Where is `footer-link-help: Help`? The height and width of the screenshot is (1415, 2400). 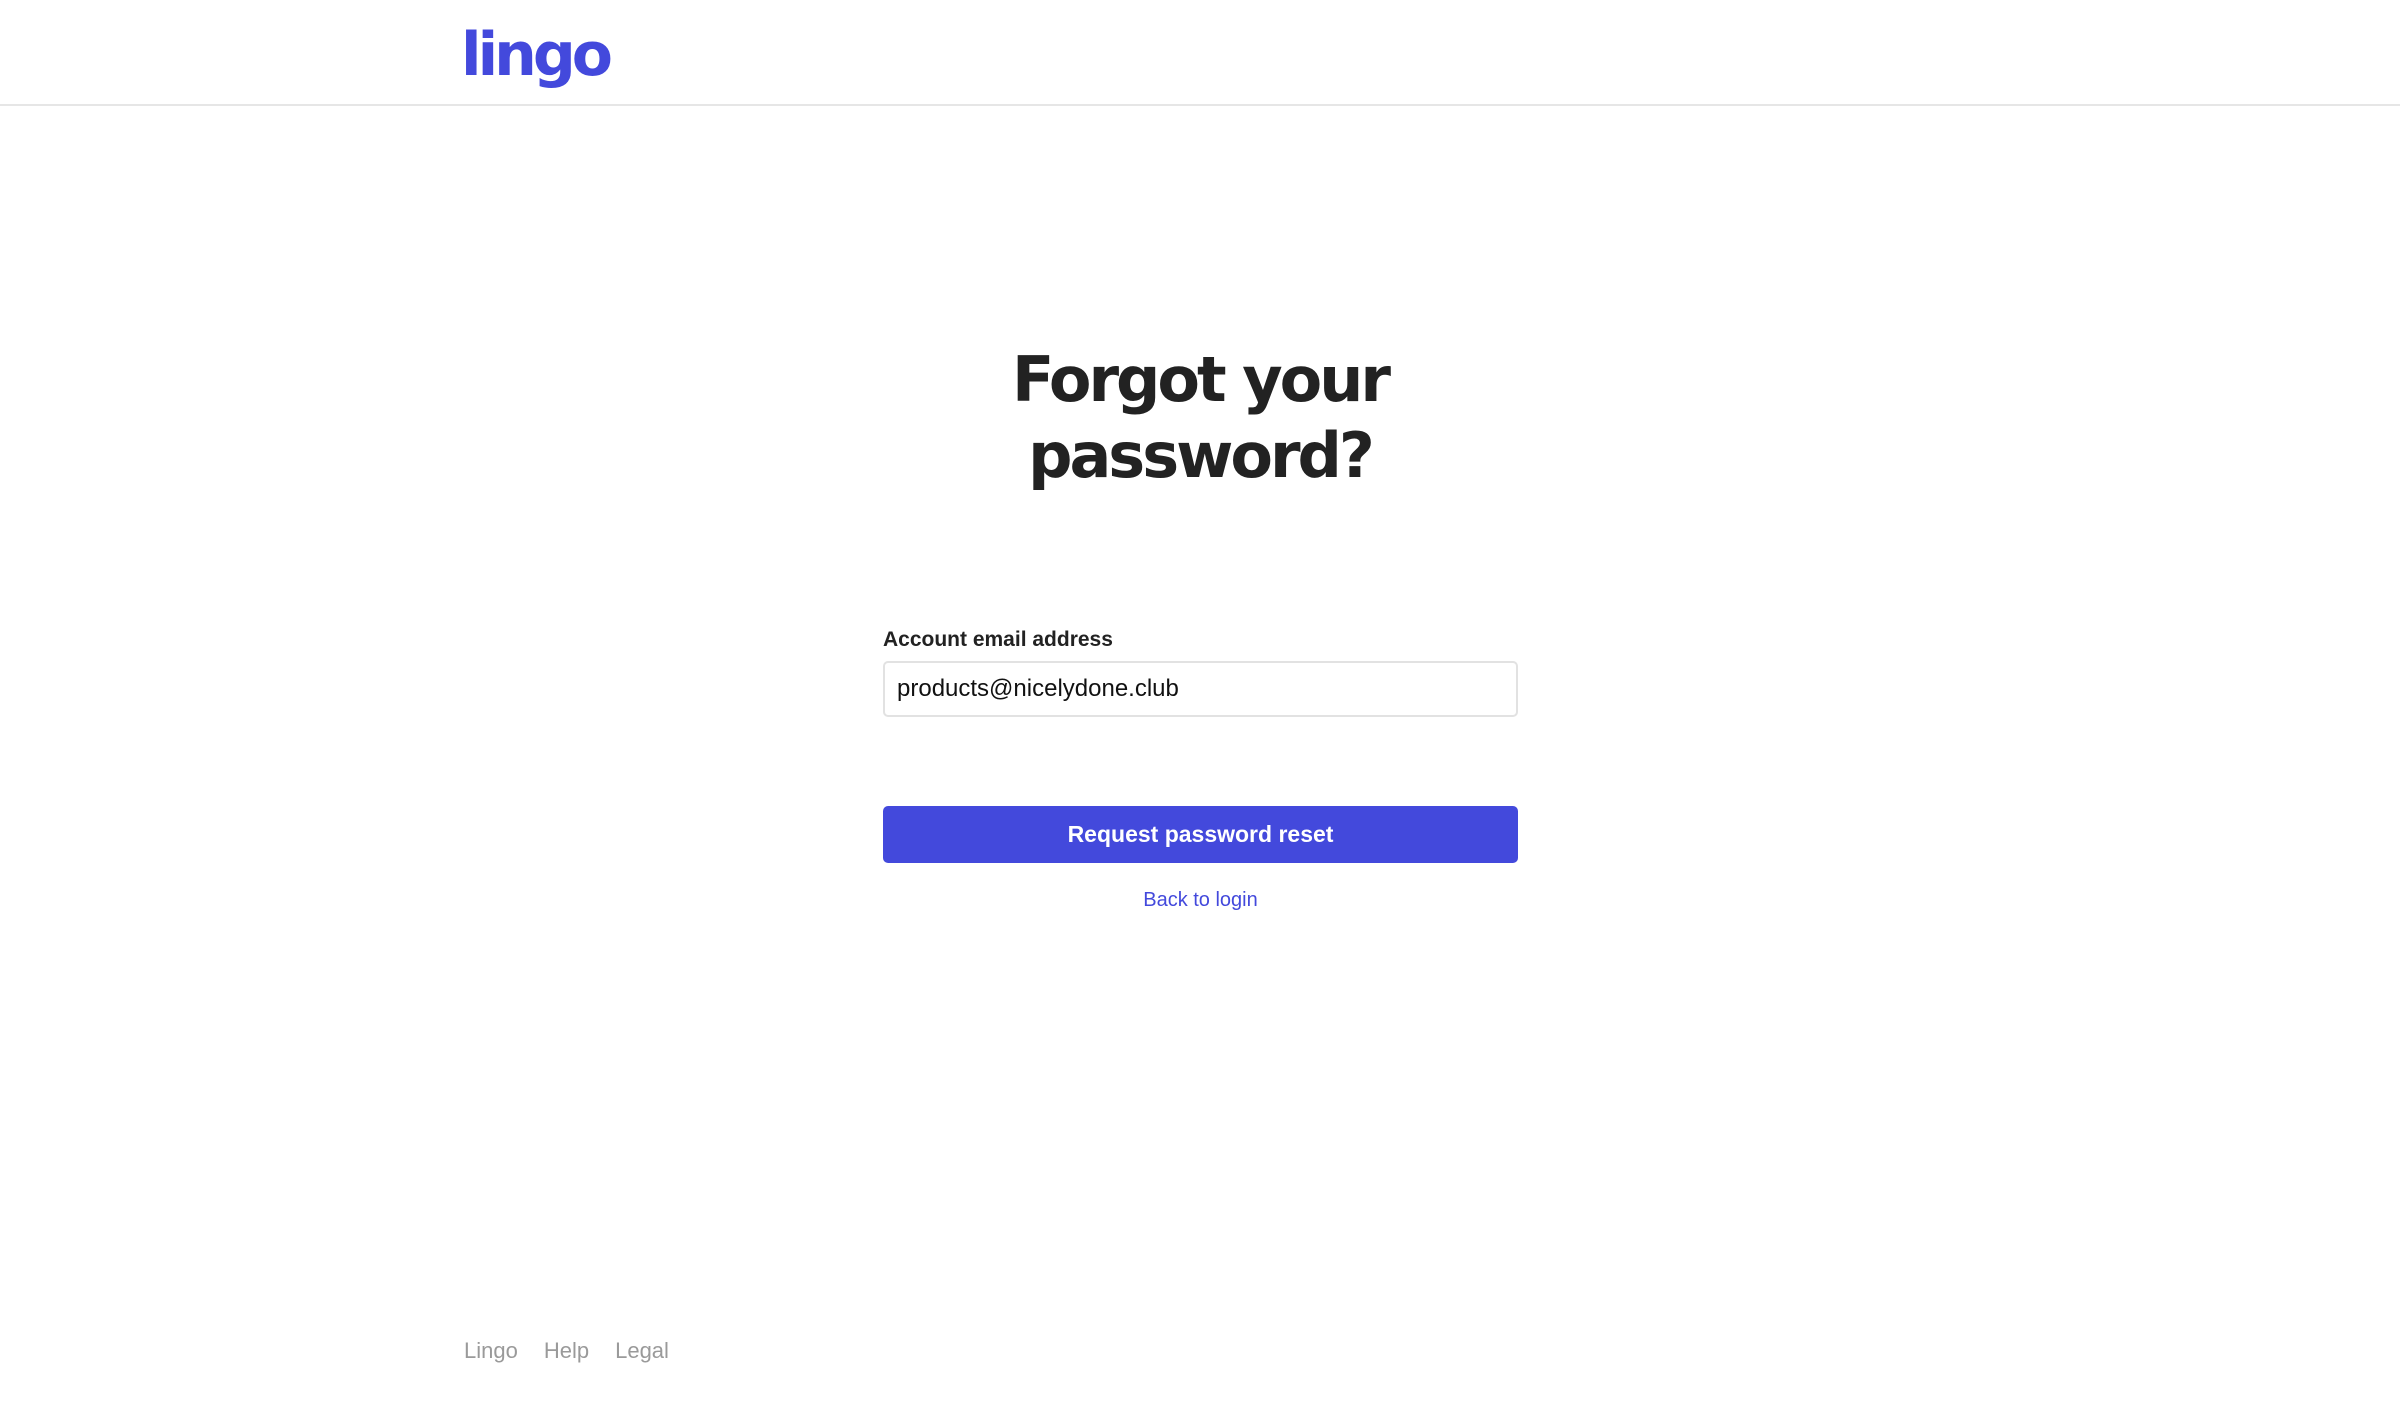 footer-link-help: Help is located at coordinates (566, 1351).